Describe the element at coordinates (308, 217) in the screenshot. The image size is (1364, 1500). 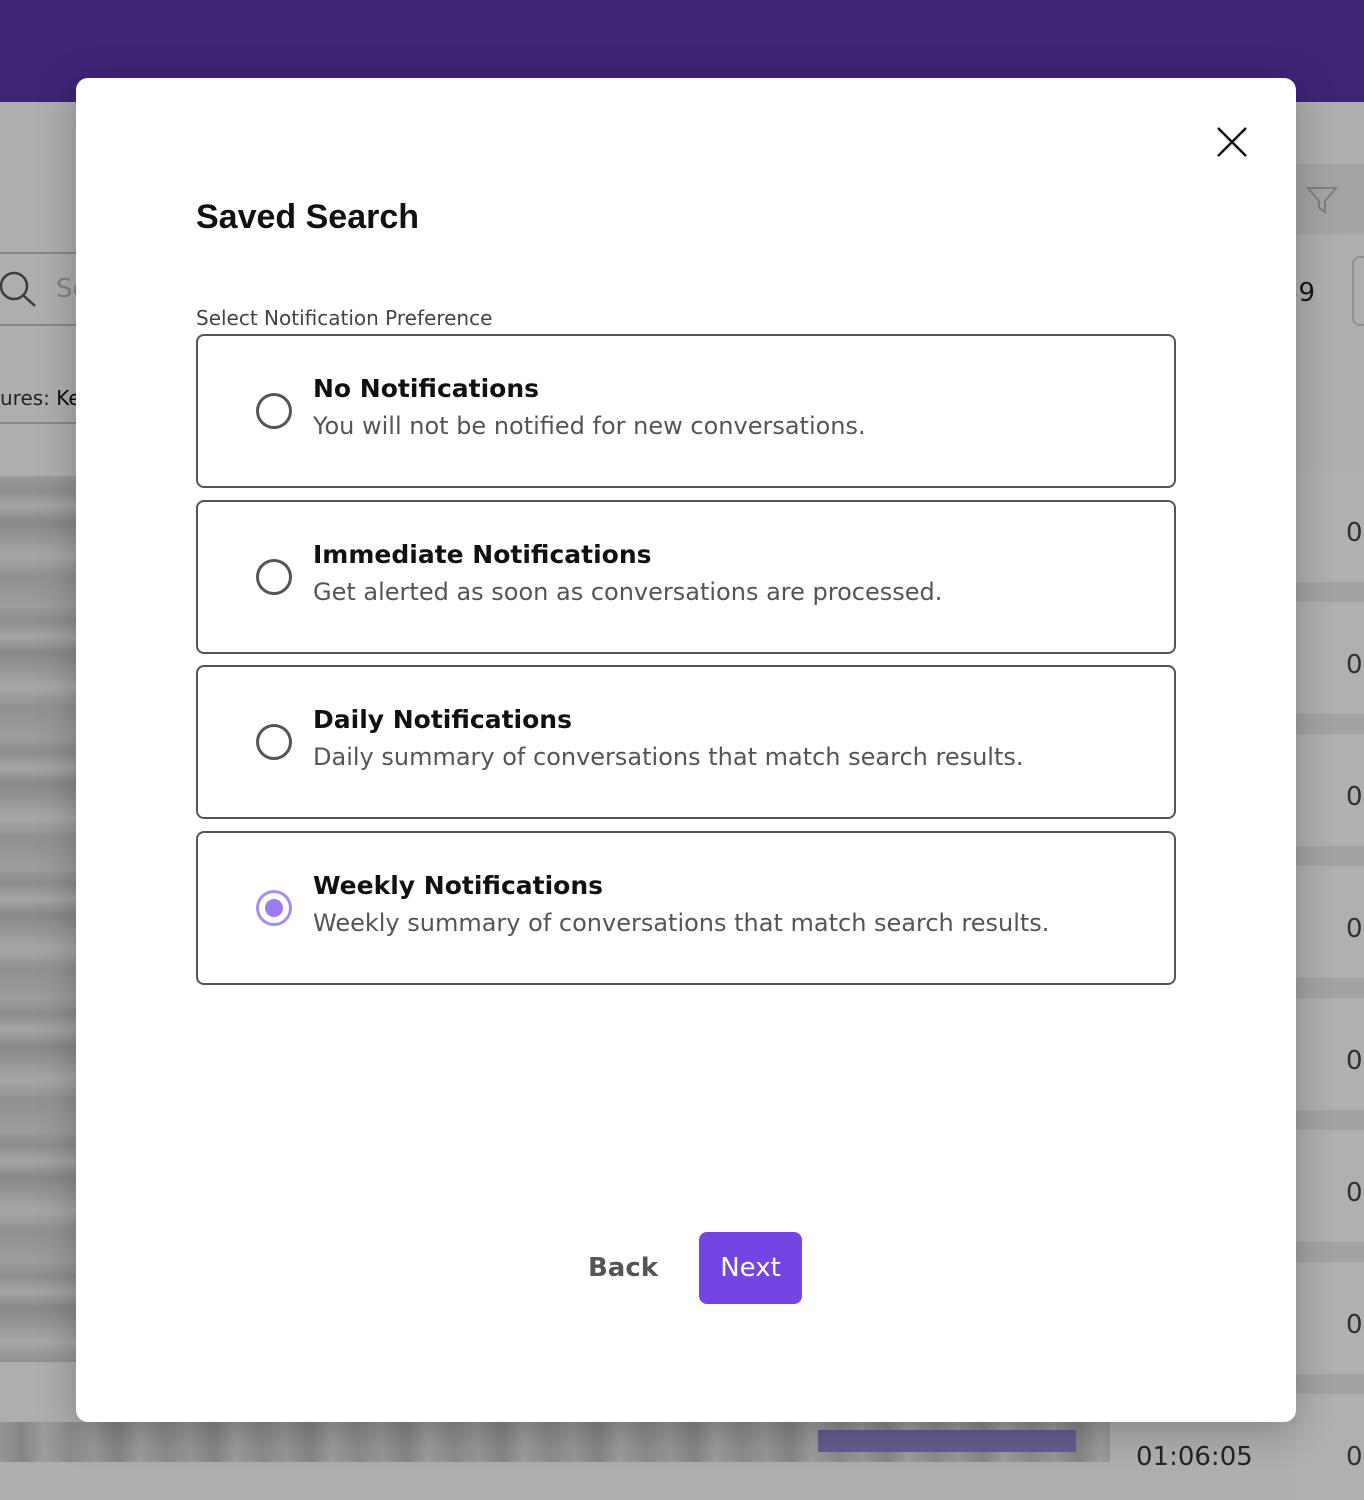
I see `dialog-title: Saved Search` at that location.